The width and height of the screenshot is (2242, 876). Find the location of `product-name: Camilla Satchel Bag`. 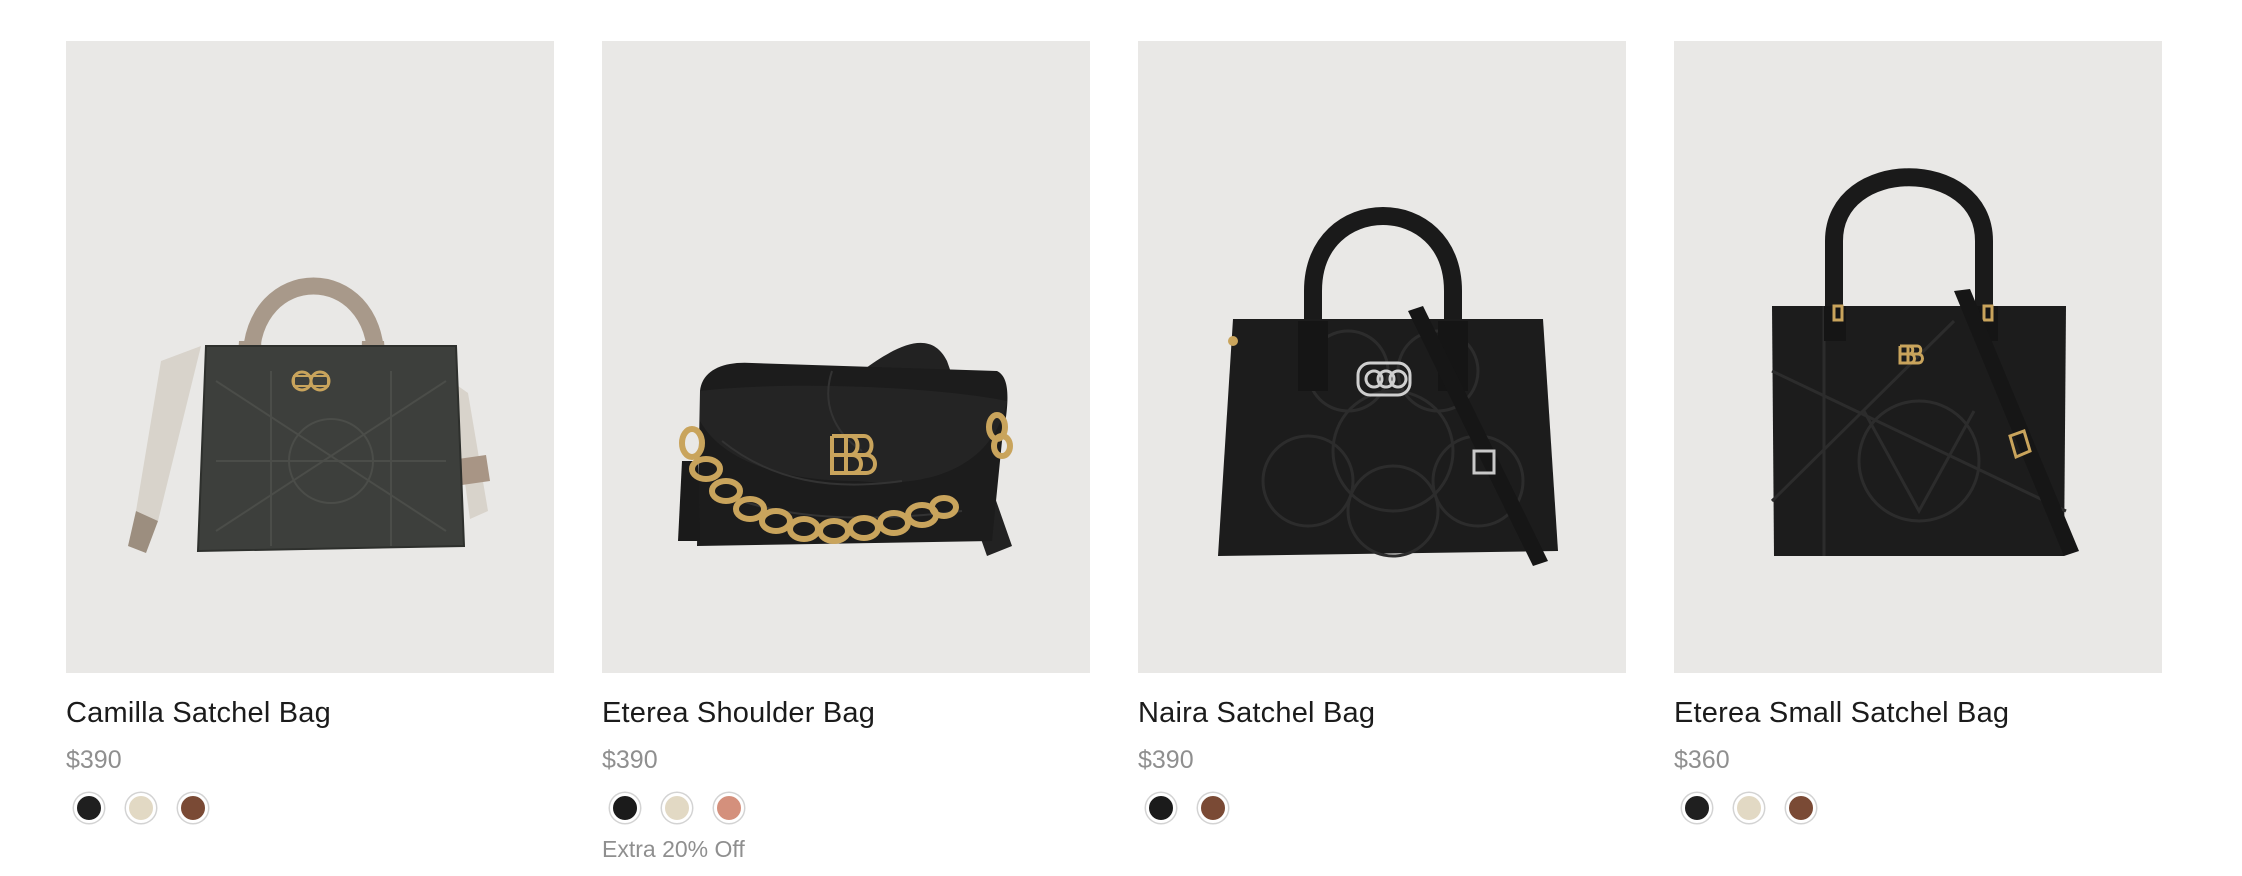

product-name: Camilla Satchel Bag is located at coordinates (310, 713).